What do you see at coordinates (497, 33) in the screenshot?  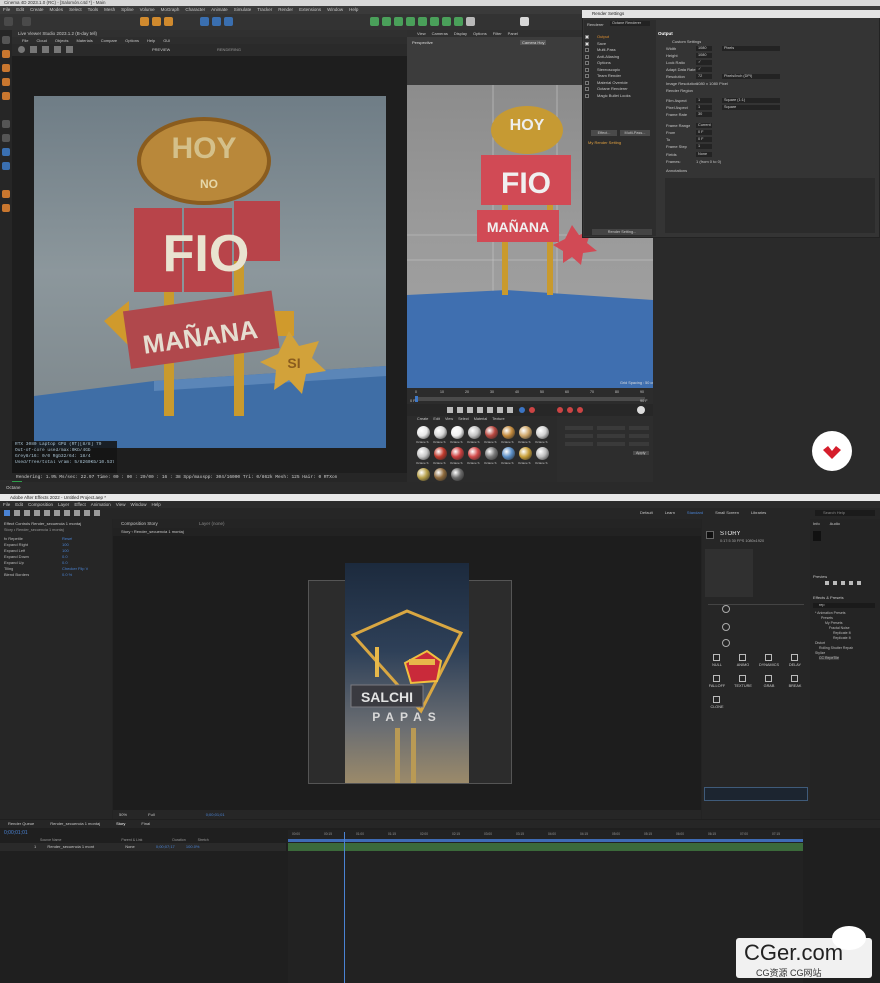 I see `viewport-menu-item: Filter` at bounding box center [497, 33].